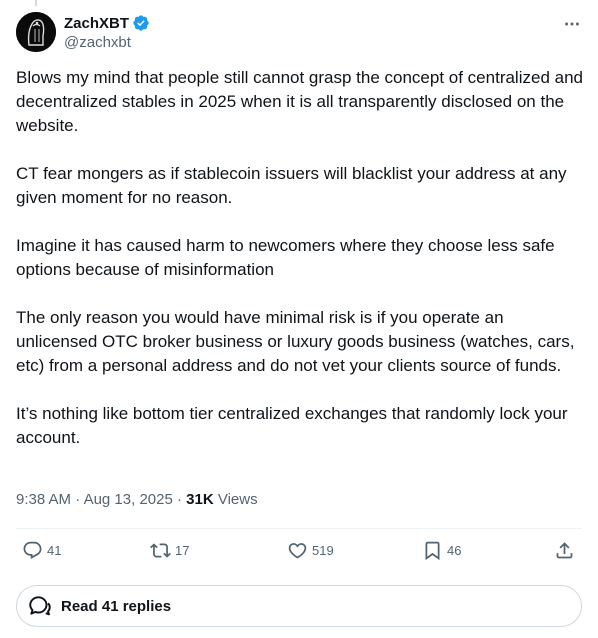  Describe the element at coordinates (54, 550) in the screenshot. I see `reply-count: 41` at that location.